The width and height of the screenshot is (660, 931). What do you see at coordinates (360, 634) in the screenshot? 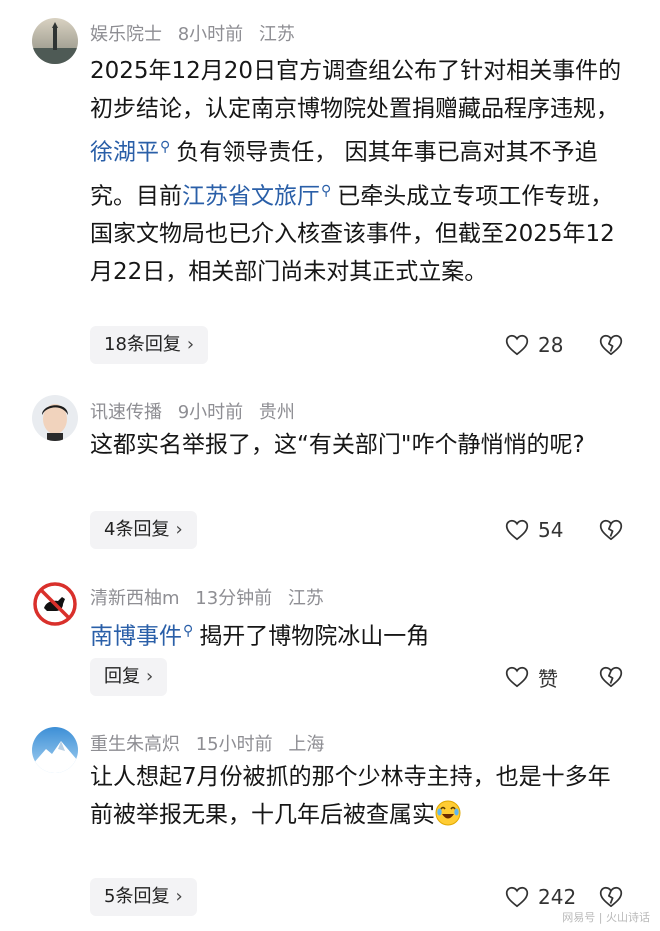
I see `comment-text: 南博事件⚲ 揭开了博物院冰山一角` at bounding box center [360, 634].